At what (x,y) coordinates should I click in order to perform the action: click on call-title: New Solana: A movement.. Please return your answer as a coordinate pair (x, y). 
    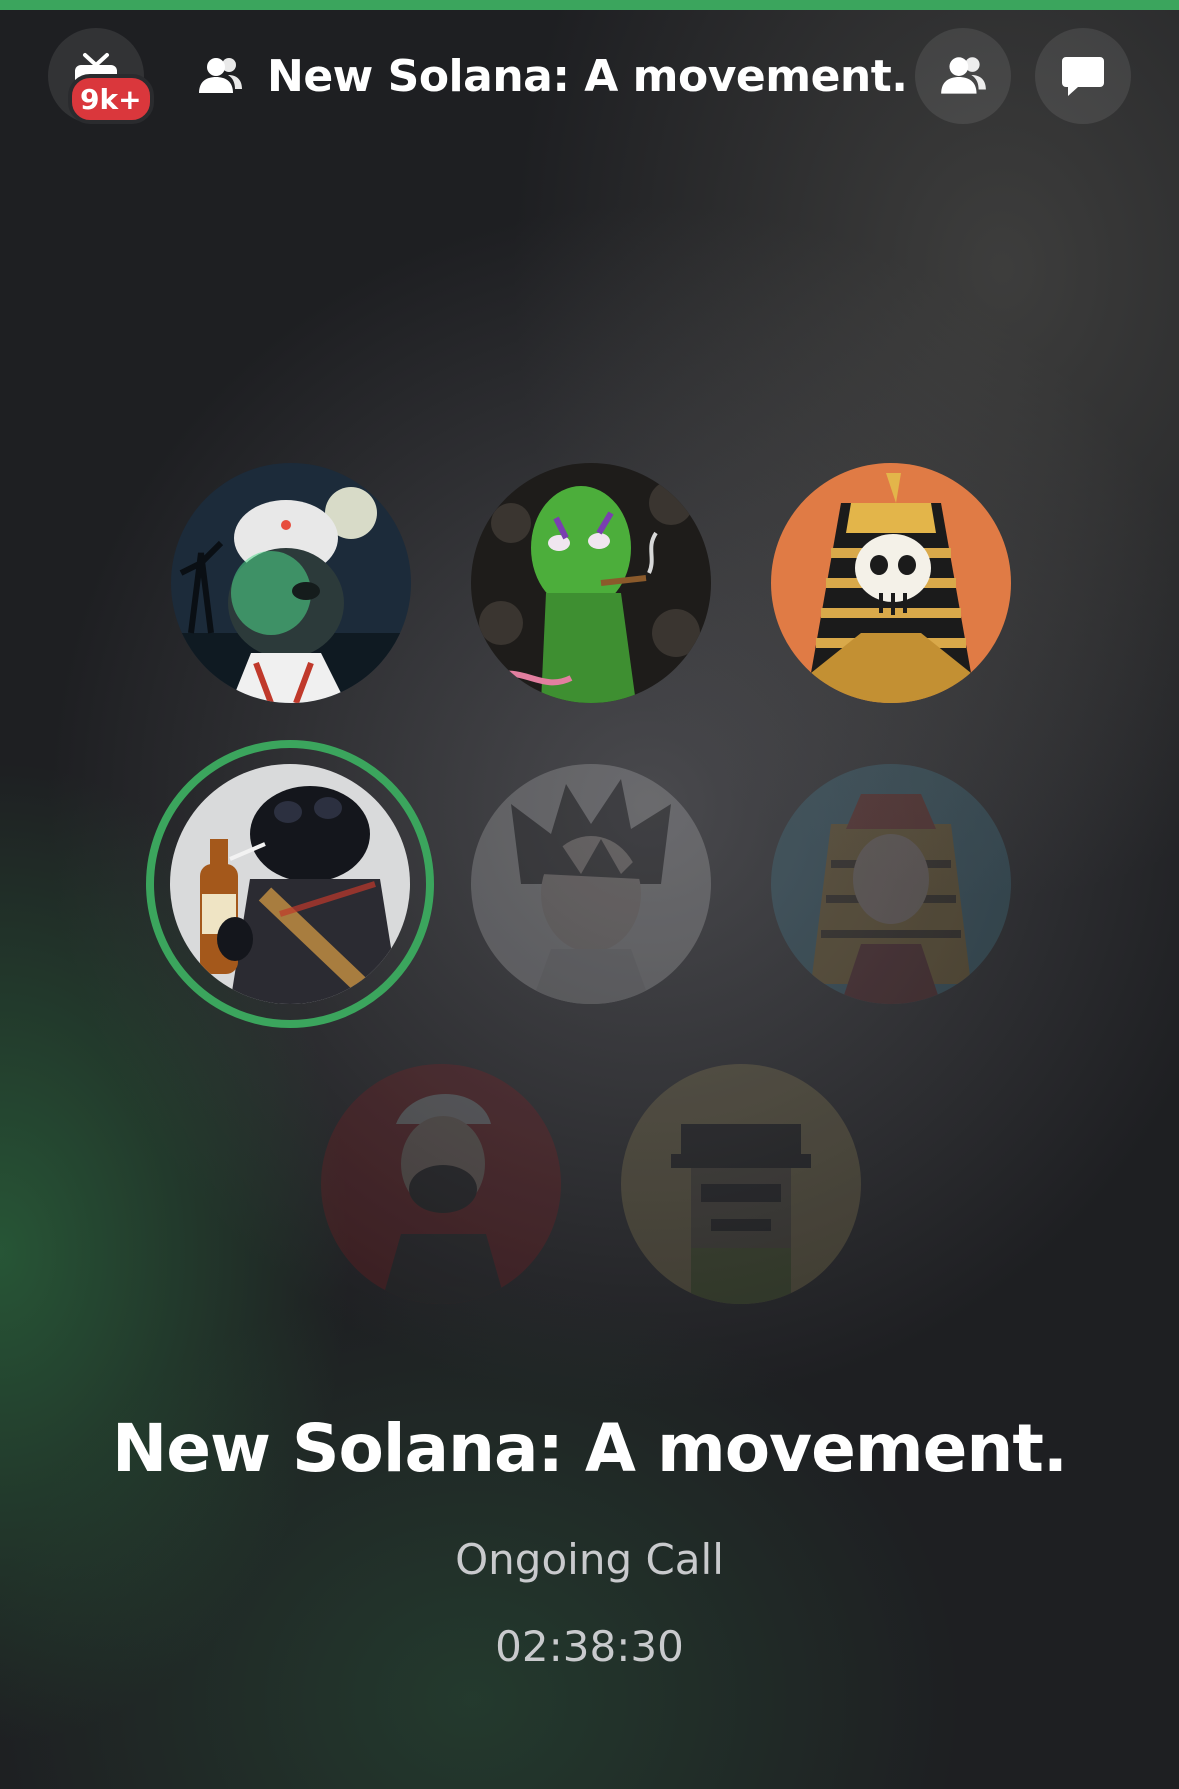
    Looking at the image, I should click on (590, 1448).